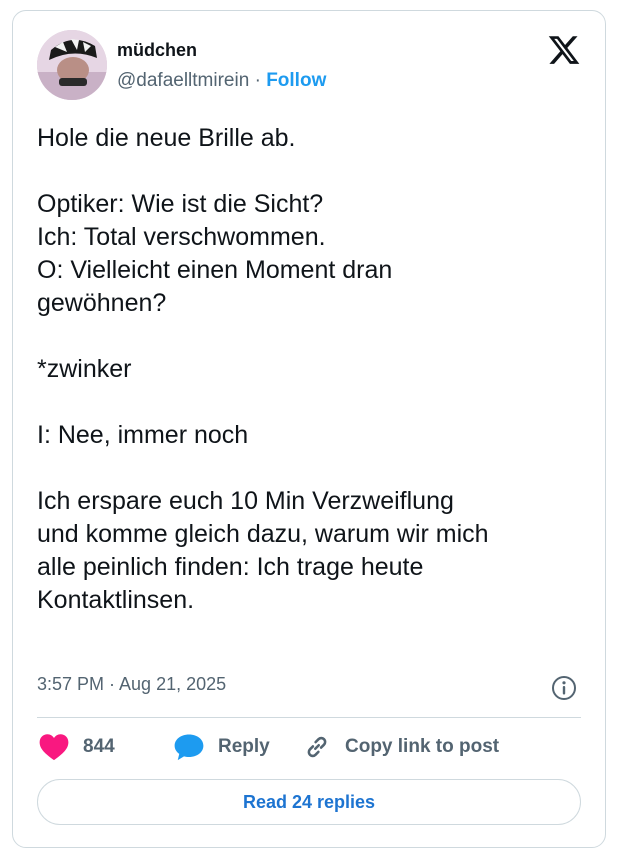 The image size is (620, 862). I want to click on like-count: 844, so click(99, 746).